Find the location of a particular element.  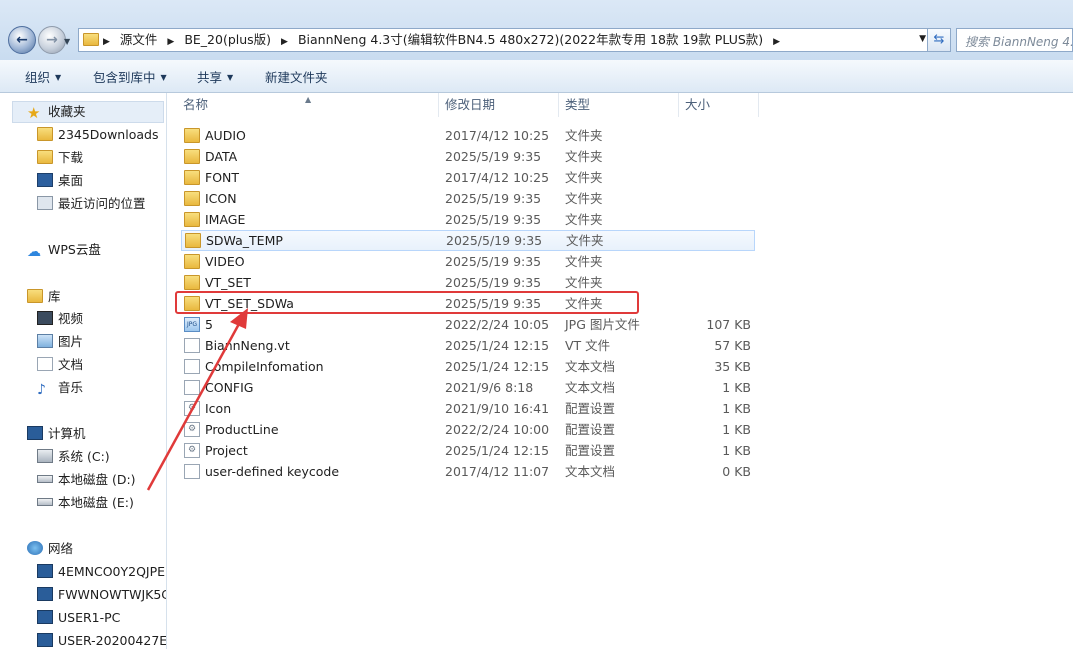

file-name: BiannNeng.vt is located at coordinates (247, 345).